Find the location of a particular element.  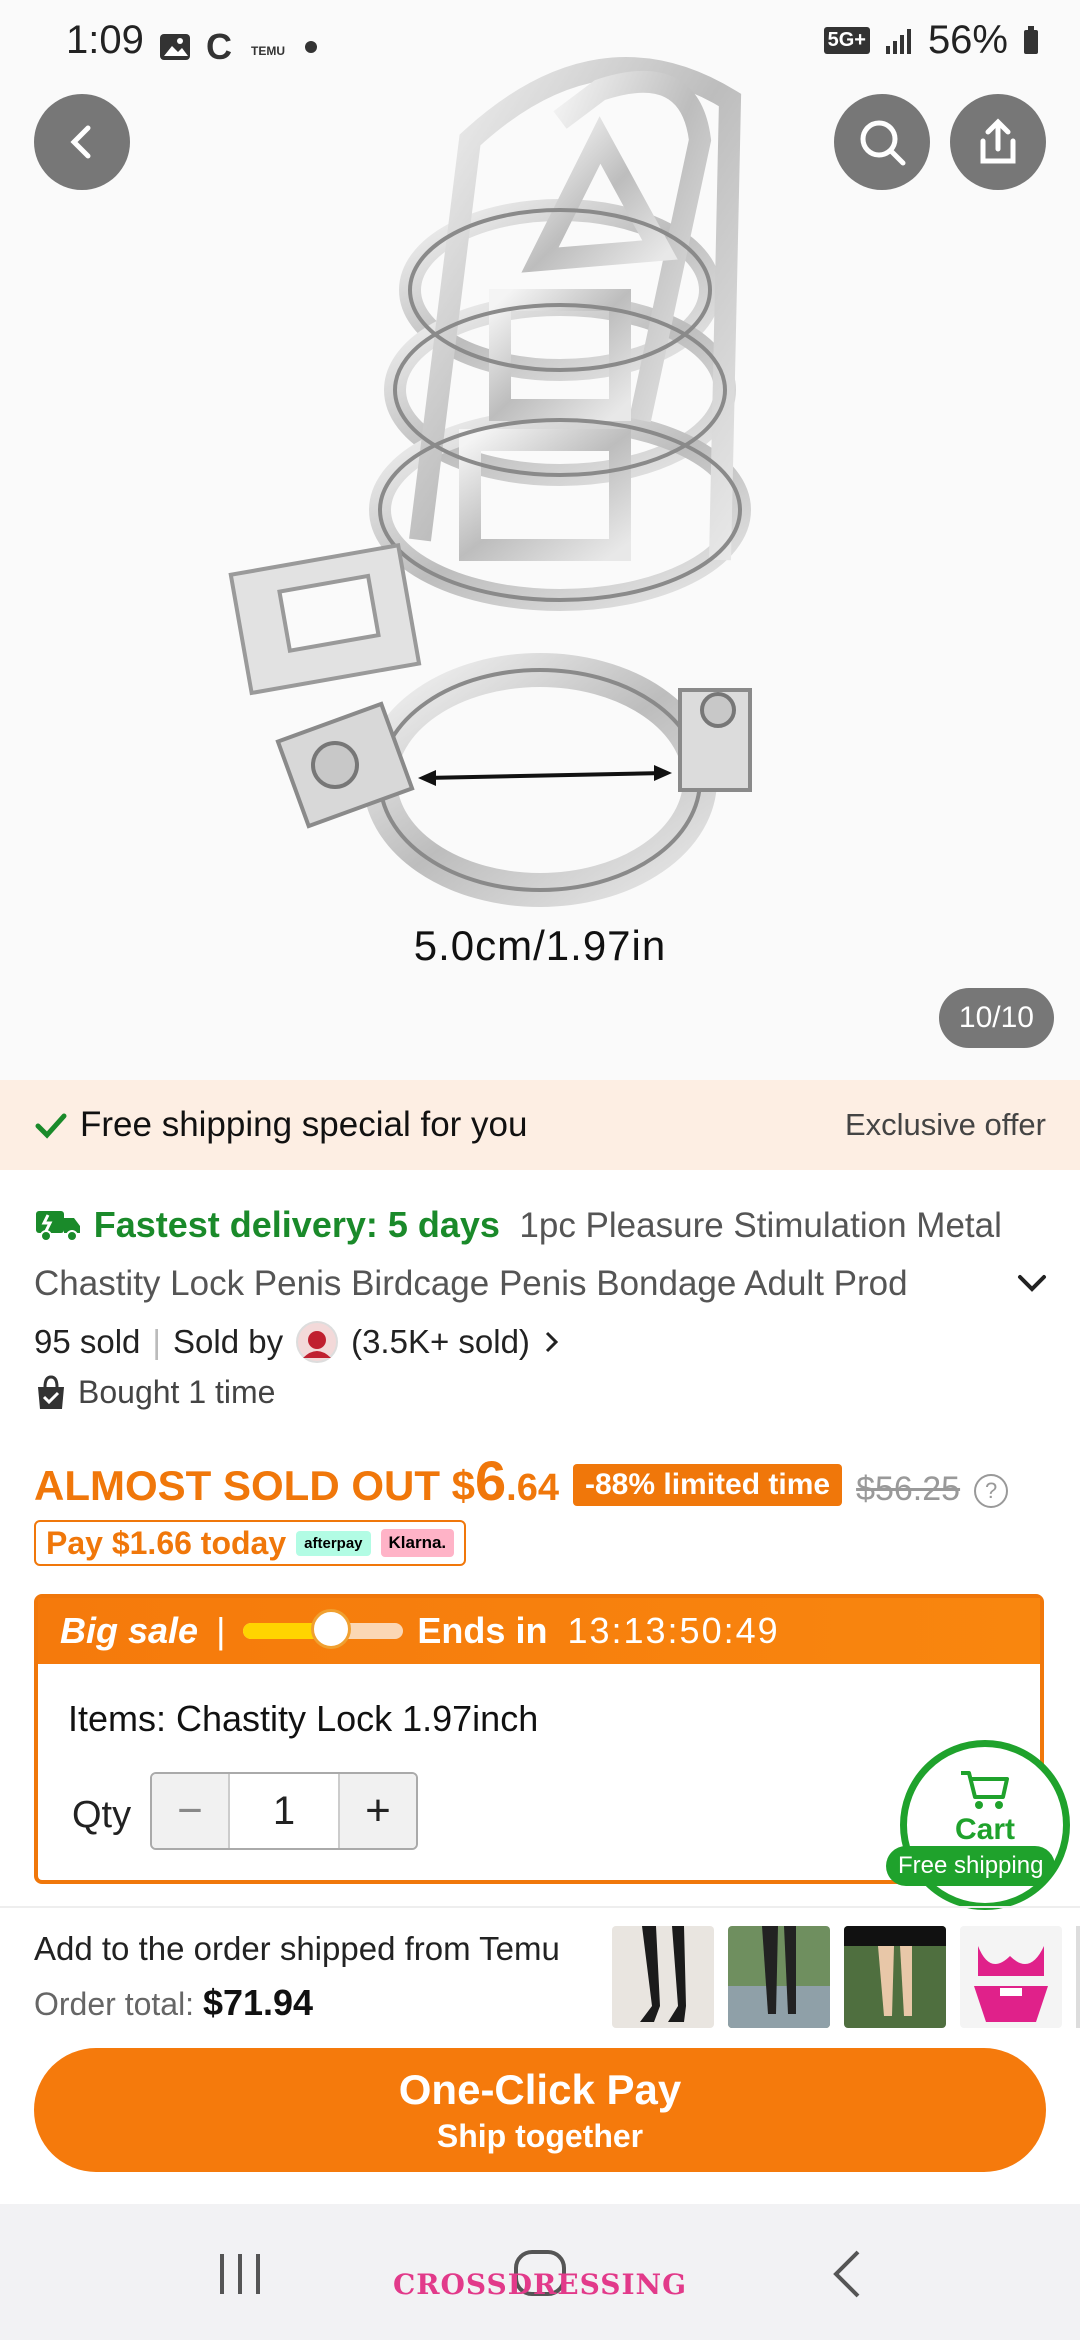

sale-header: Big sale | Ends in 13:13:50:49 is located at coordinates (539, 1631).